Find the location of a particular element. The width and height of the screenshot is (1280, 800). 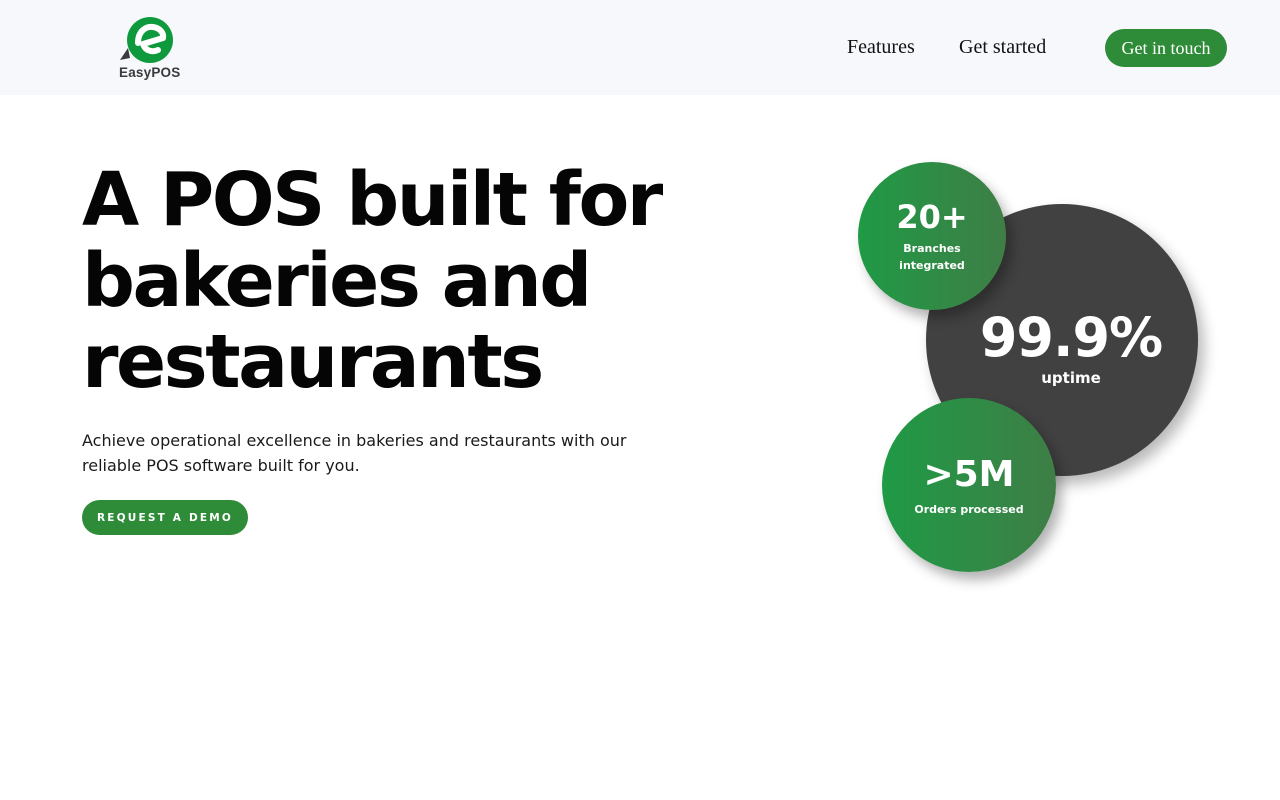

branches-stat-circle: 20+ Branches integrated is located at coordinates (932, 236).